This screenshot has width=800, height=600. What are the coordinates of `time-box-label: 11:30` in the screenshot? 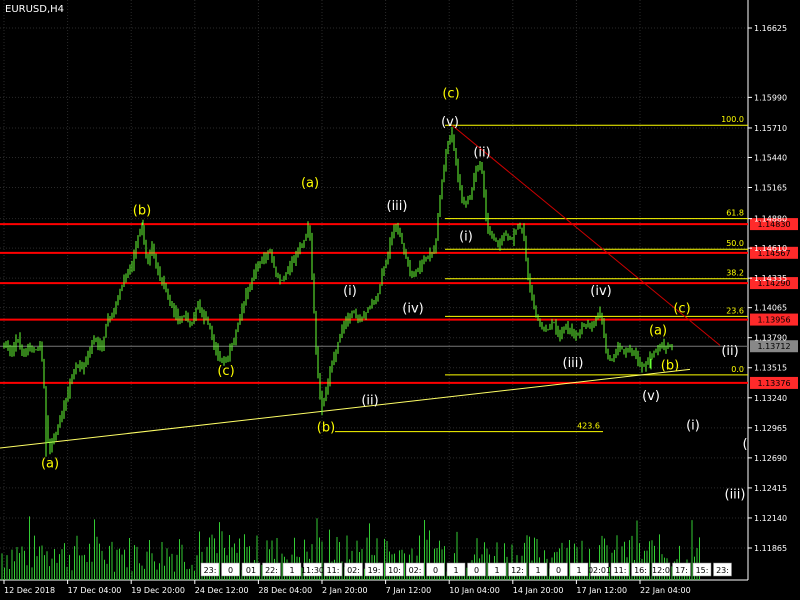 It's located at (312, 570).